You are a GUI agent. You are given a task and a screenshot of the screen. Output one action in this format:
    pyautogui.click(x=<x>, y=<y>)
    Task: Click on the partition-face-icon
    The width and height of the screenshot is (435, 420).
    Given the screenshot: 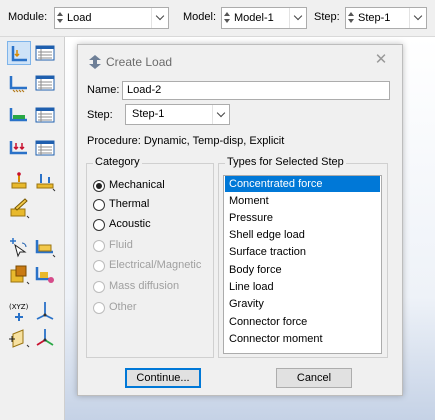 What is the action you would take?
    pyautogui.click(x=45, y=247)
    